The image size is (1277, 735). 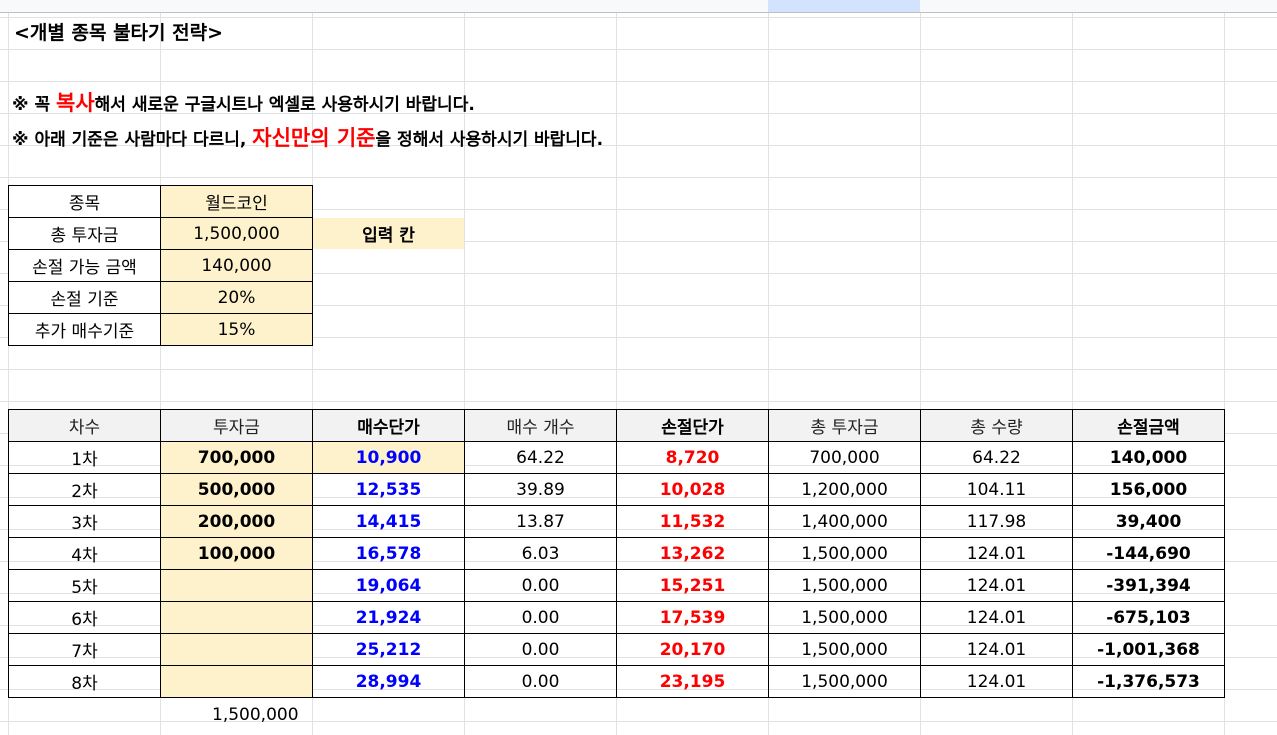 What do you see at coordinates (1148, 649) in the screenshot?
I see `cell-stop-amount: -1,001,368` at bounding box center [1148, 649].